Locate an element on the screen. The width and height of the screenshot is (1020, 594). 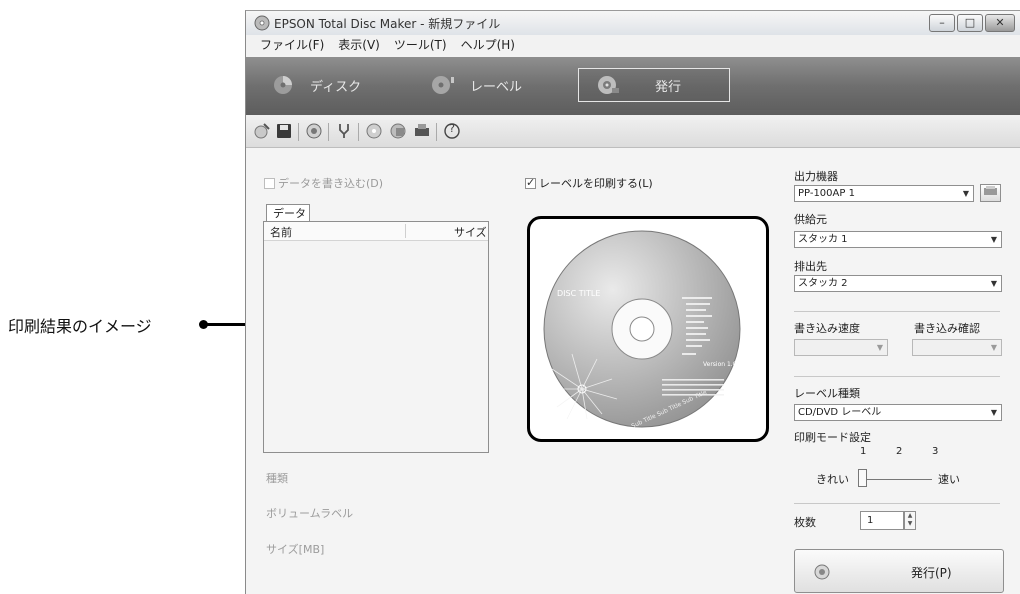
list-header: 名前 サイズ is located at coordinates (376, 231).